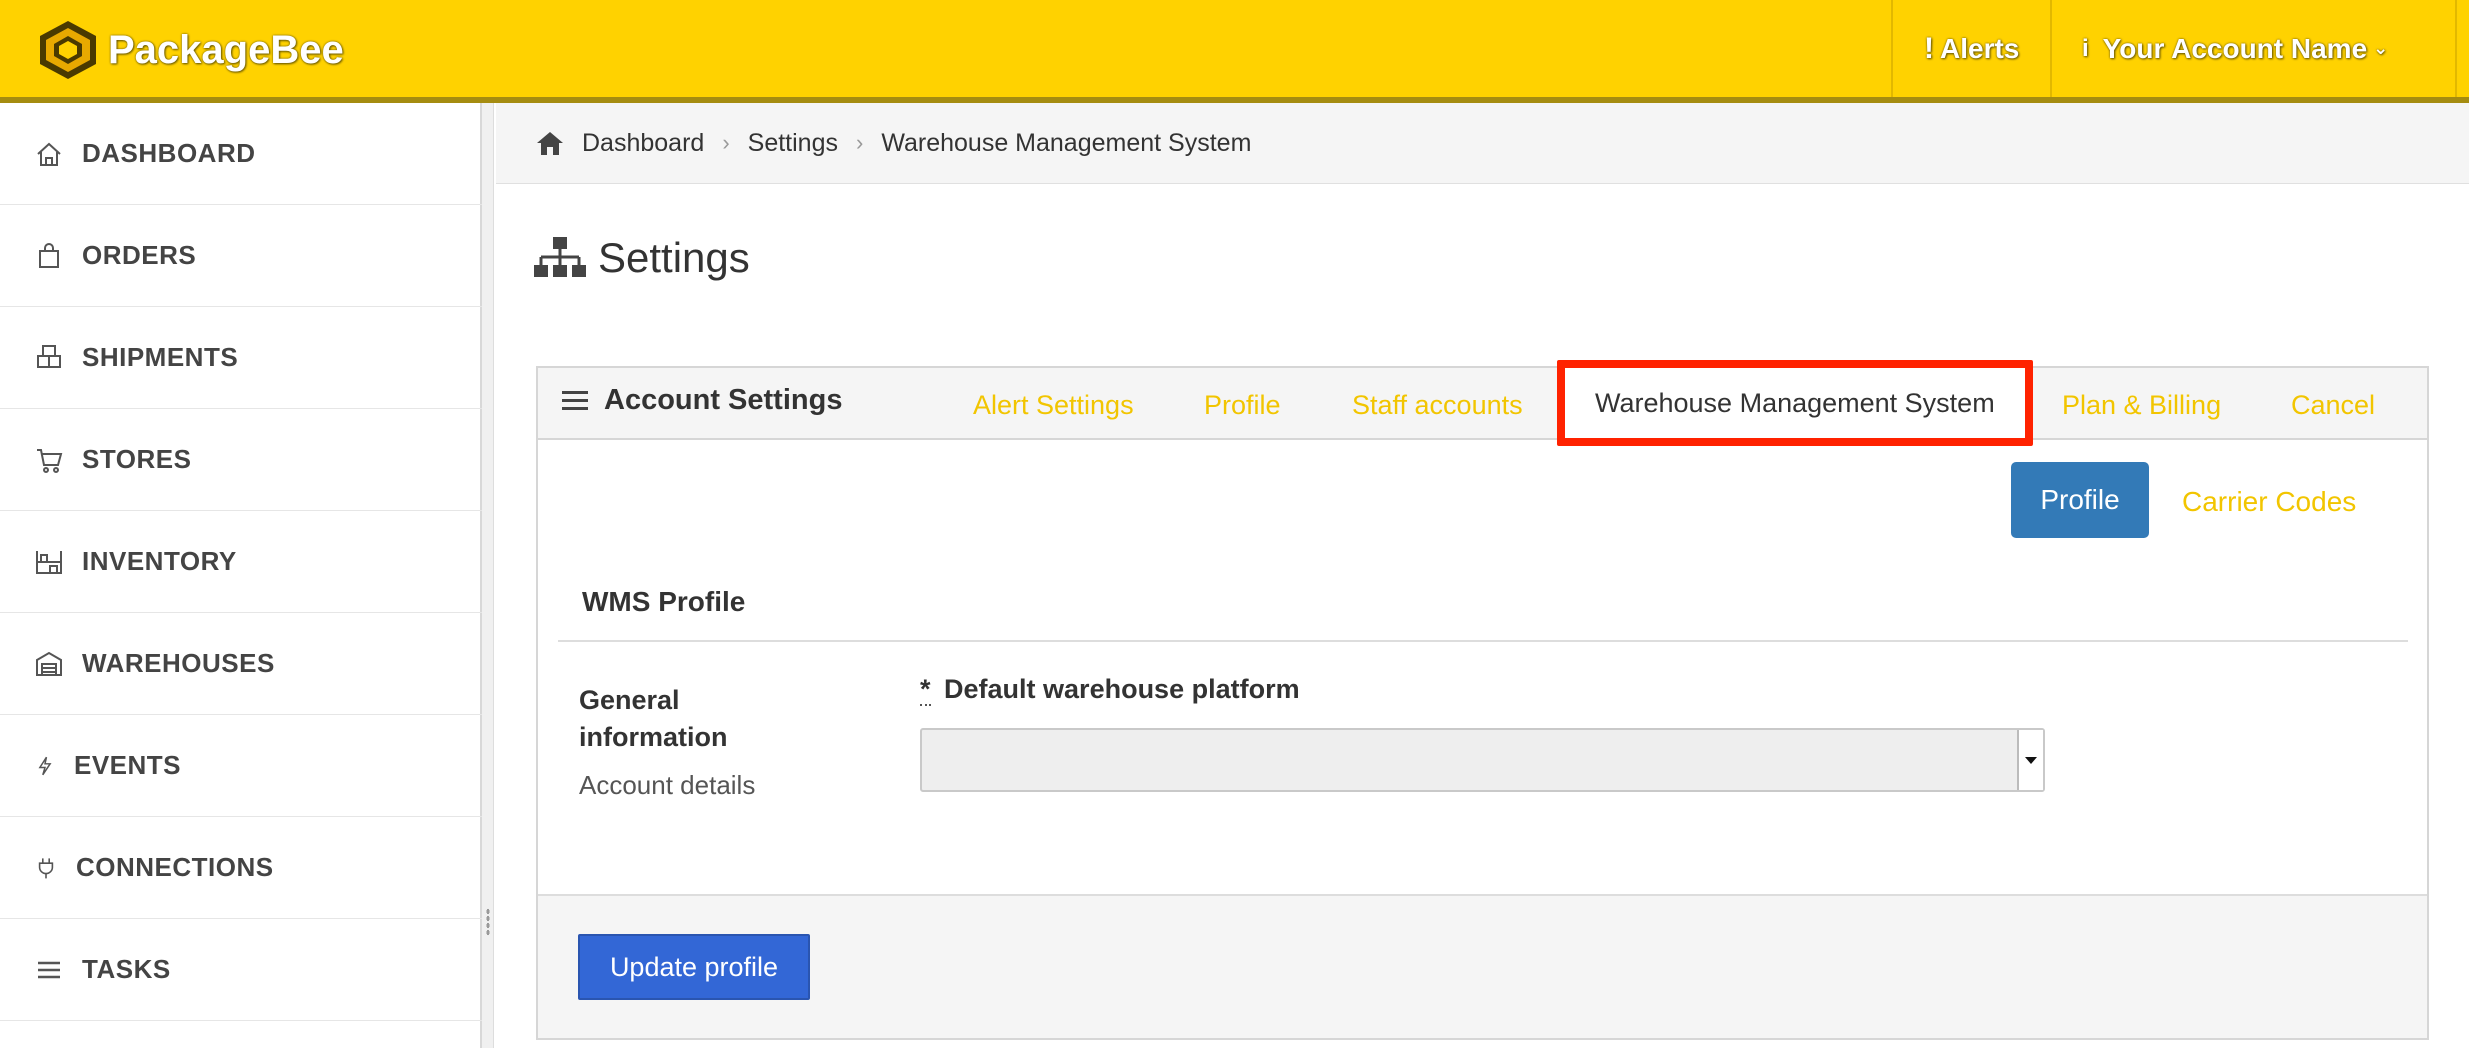 This screenshot has height=1048, width=2469. I want to click on hexagon-logo-icon, so click(68, 50).